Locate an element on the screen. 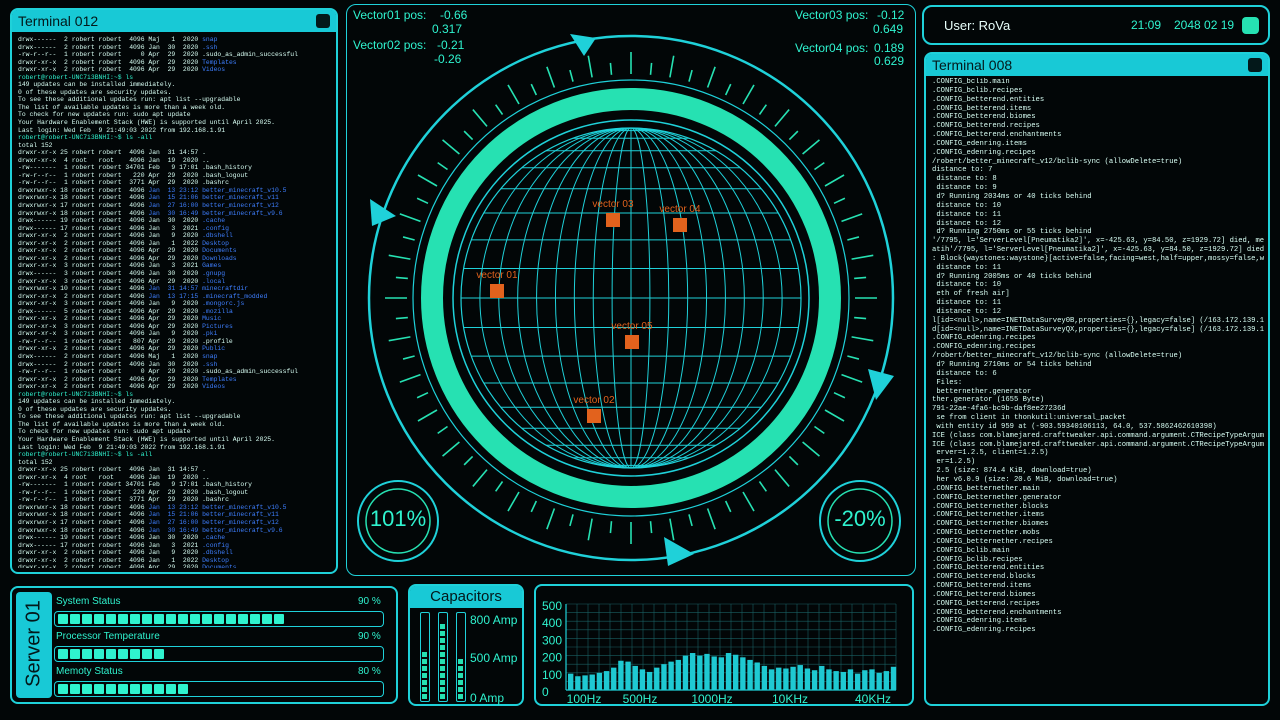  server-row-label: System Status is located at coordinates (88, 601).